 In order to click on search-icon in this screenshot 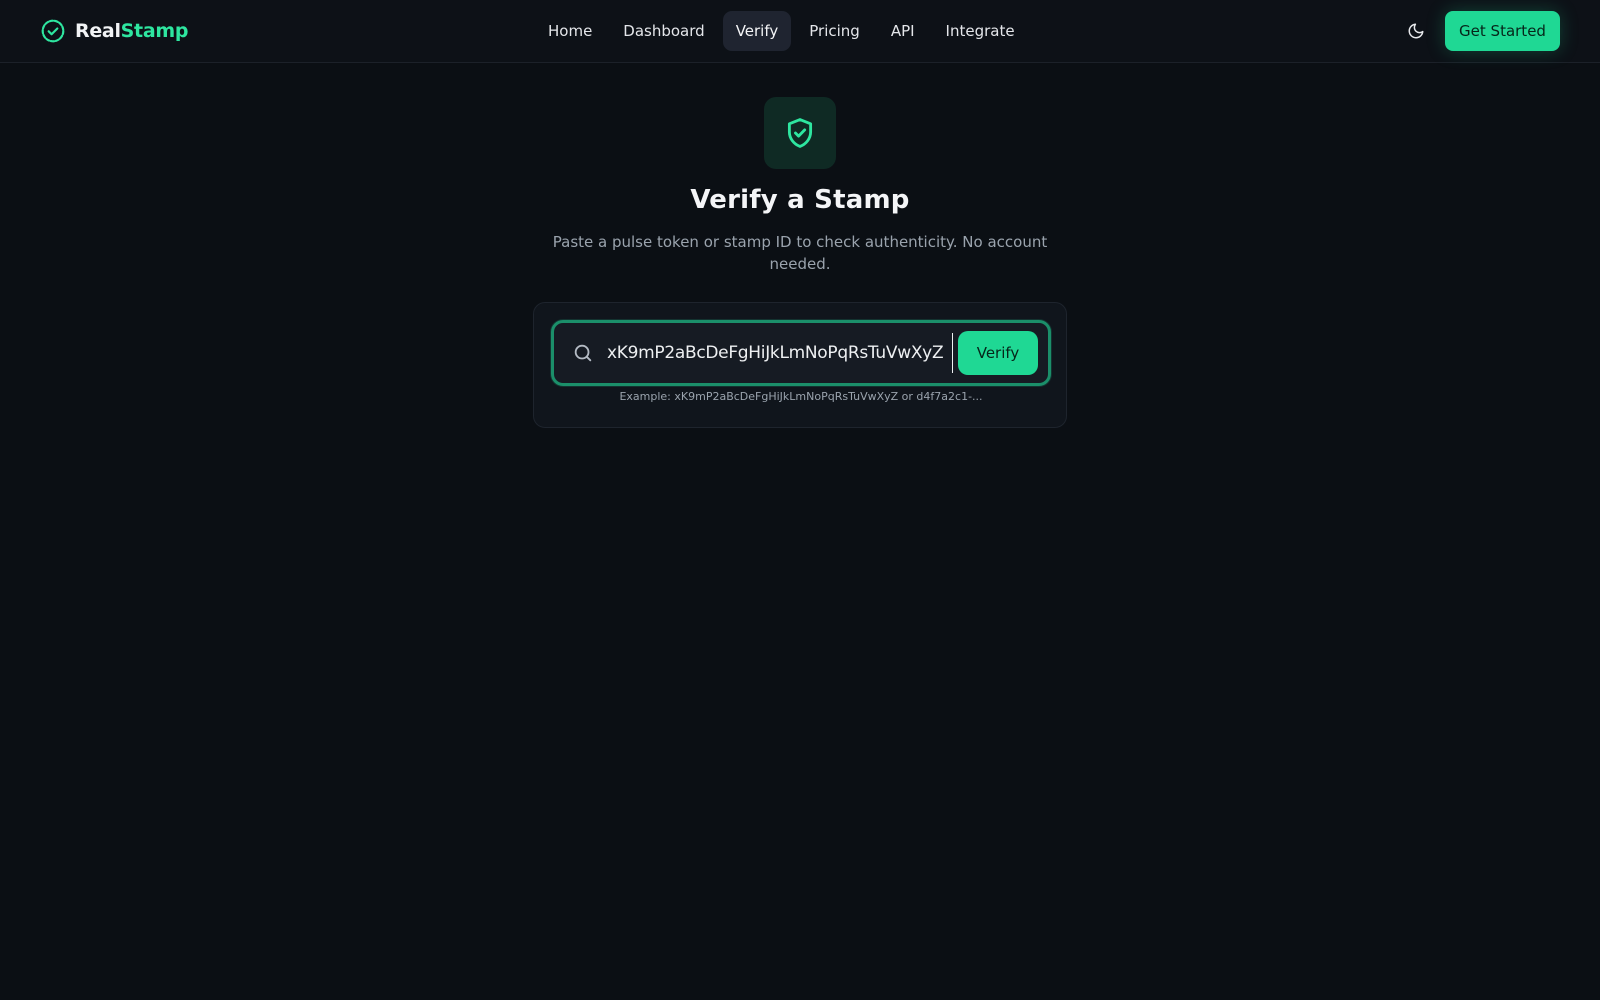, I will do `click(583, 353)`.